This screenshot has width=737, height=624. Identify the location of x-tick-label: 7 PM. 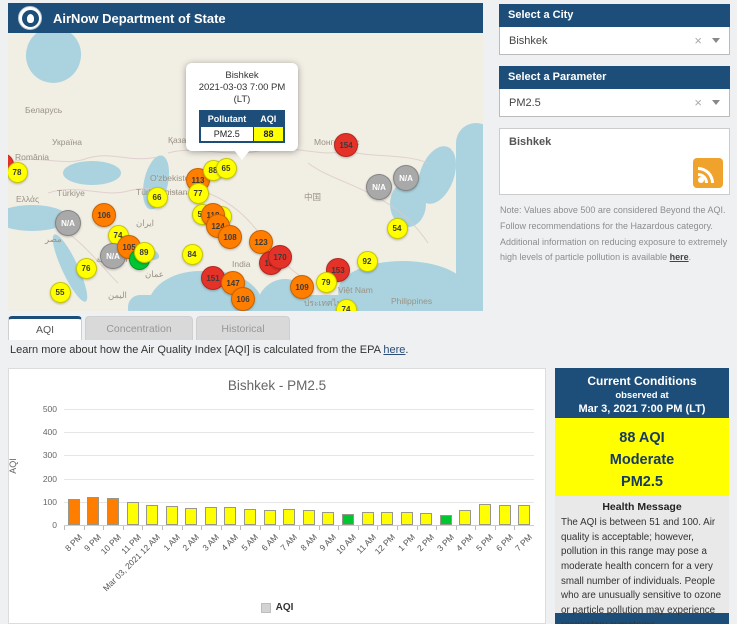
(524, 543).